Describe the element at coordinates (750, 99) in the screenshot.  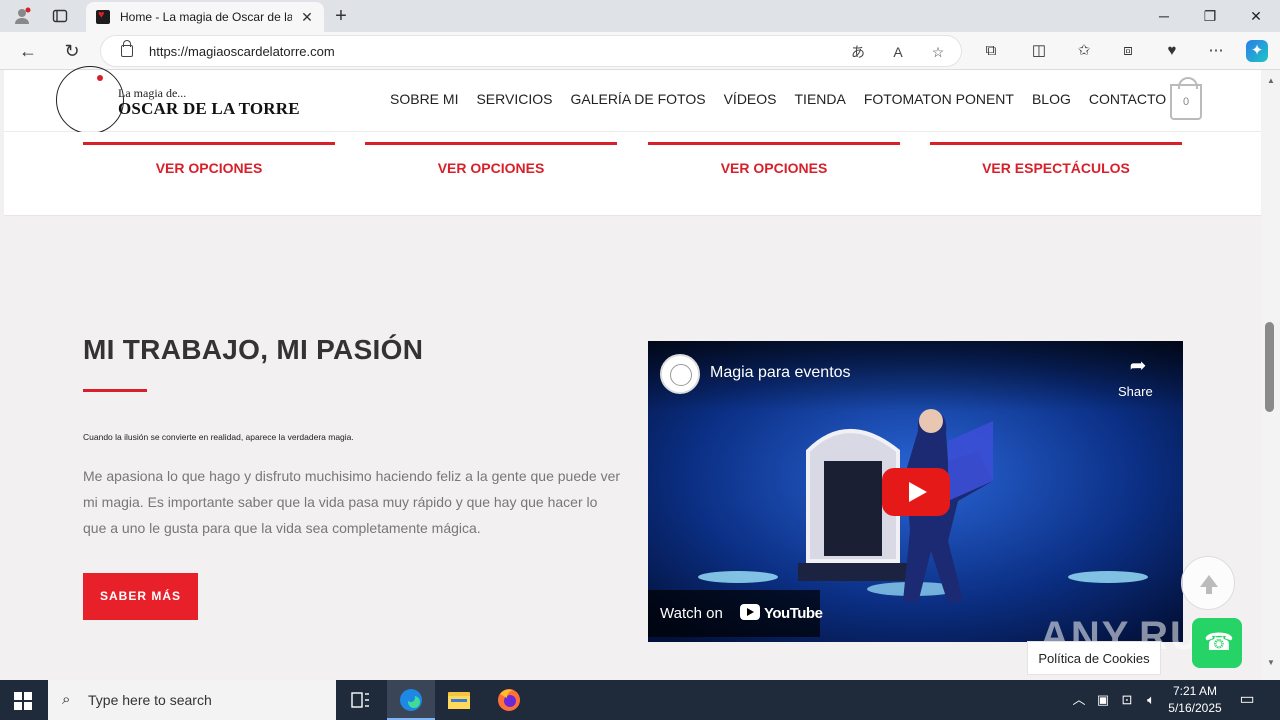
I see `menu-item-videos: VÍDEOS` at that location.